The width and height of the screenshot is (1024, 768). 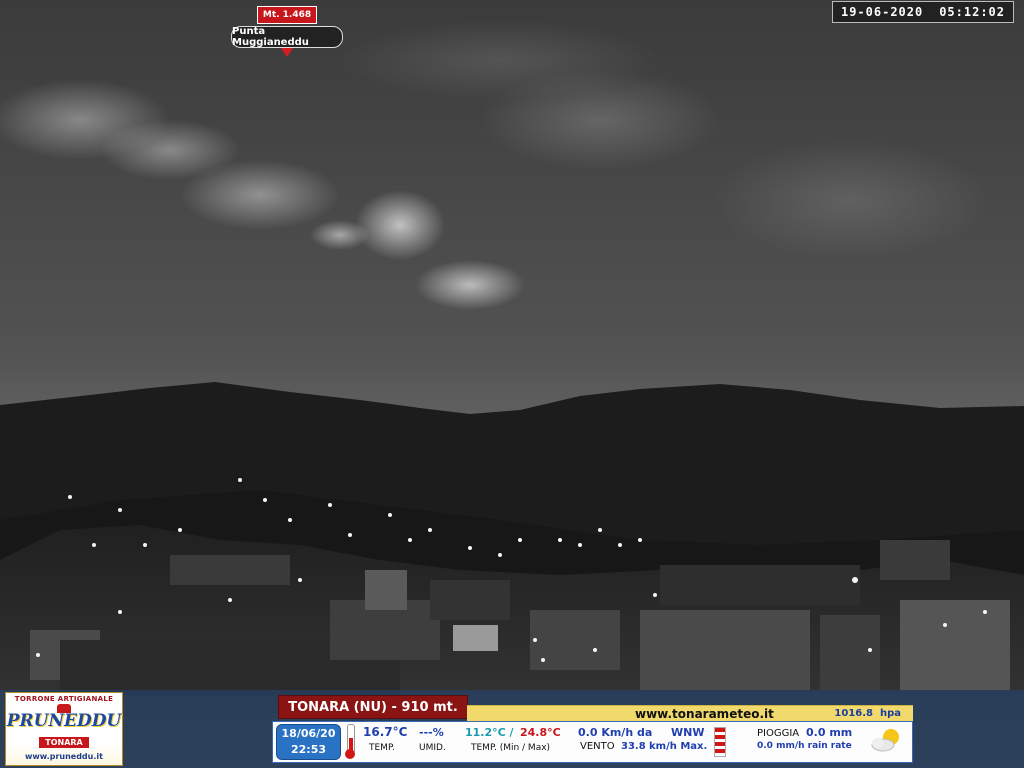 What do you see at coordinates (64, 721) in the screenshot?
I see `sponsor-brand: PRUNEDDU` at bounding box center [64, 721].